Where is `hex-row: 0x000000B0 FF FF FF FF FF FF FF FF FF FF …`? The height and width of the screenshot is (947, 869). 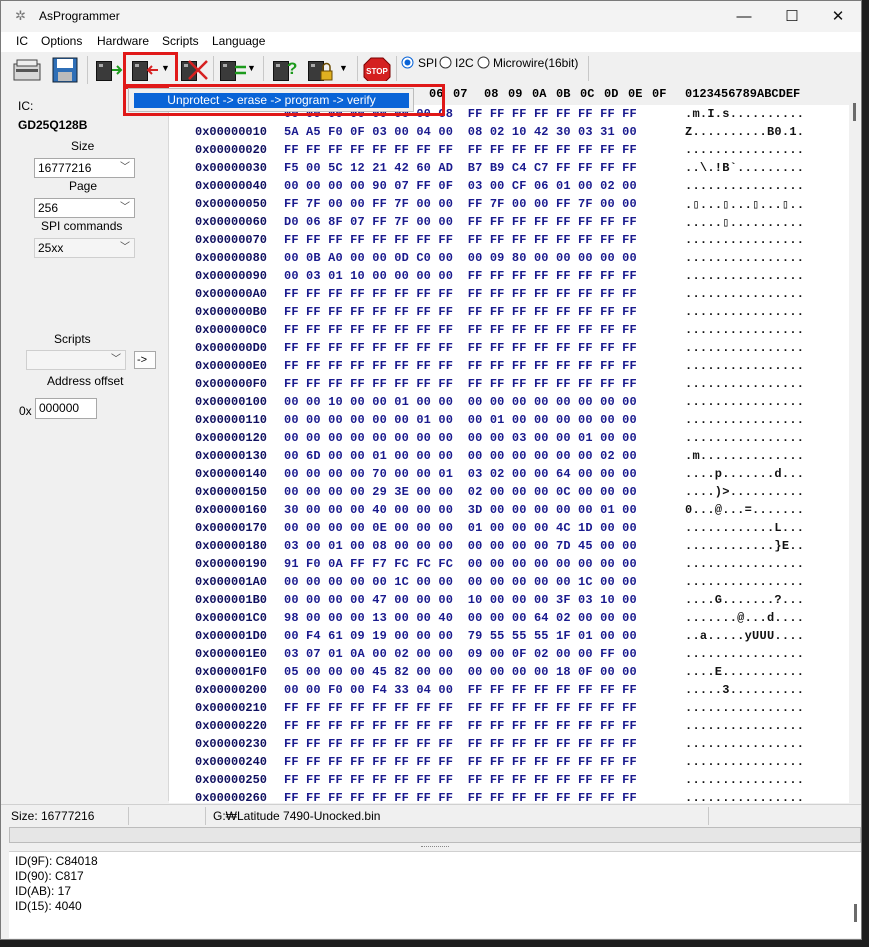 hex-row: 0x000000B0 FF FF FF FF FF FF FF FF FF FF … is located at coordinates (509, 312).